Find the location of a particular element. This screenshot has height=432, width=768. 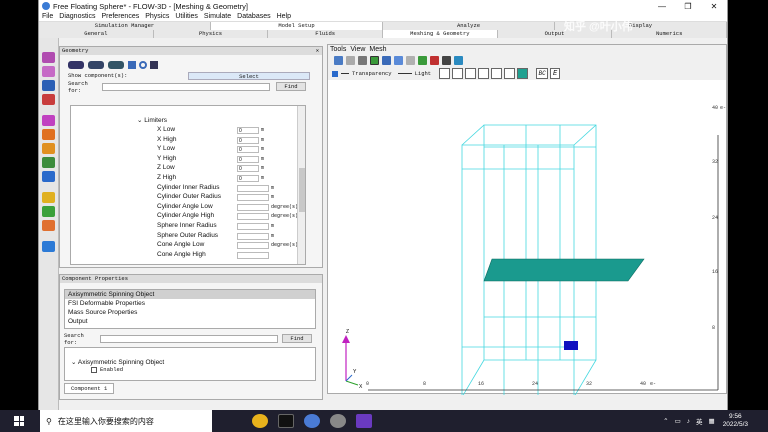

graph-icon is located at coordinates (48, 197).